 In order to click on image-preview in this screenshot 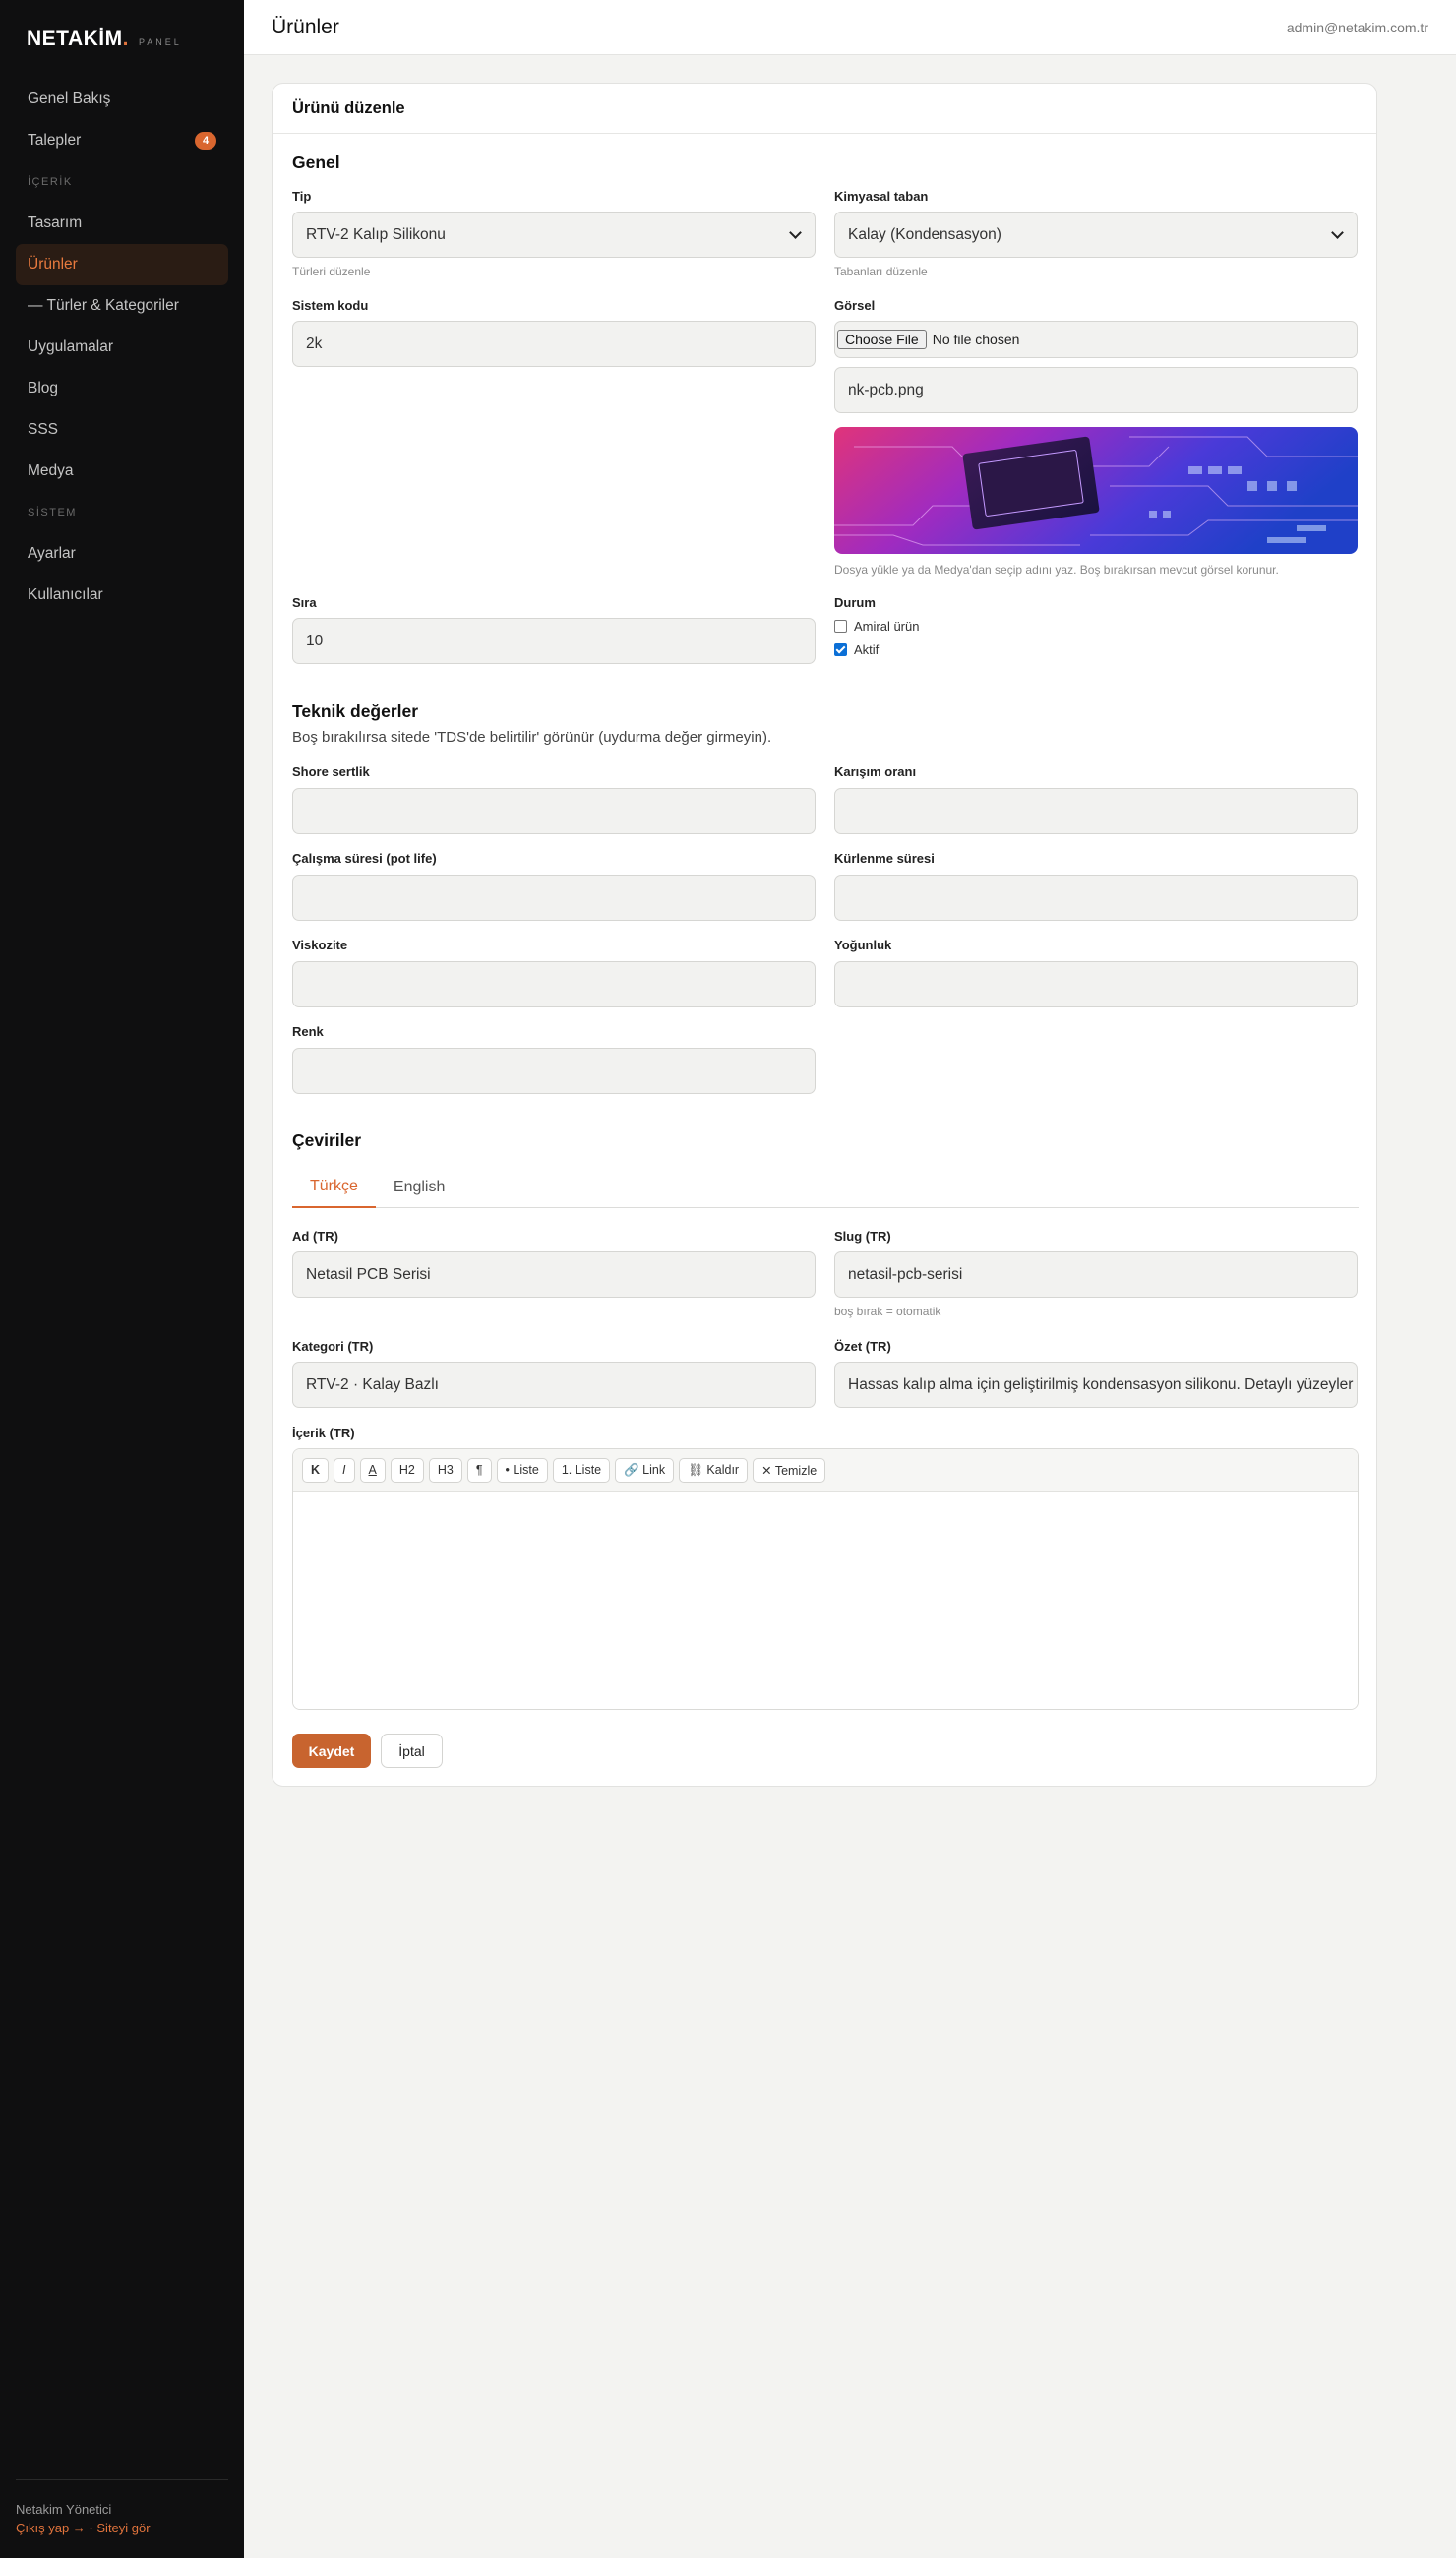, I will do `click(1096, 490)`.